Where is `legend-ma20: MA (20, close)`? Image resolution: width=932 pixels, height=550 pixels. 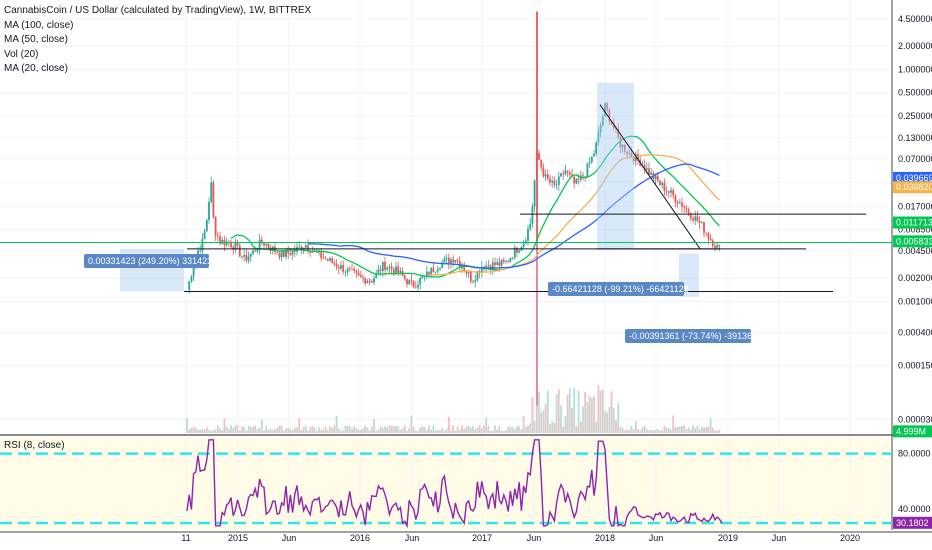
legend-ma20: MA (20, close) is located at coordinates (157, 69).